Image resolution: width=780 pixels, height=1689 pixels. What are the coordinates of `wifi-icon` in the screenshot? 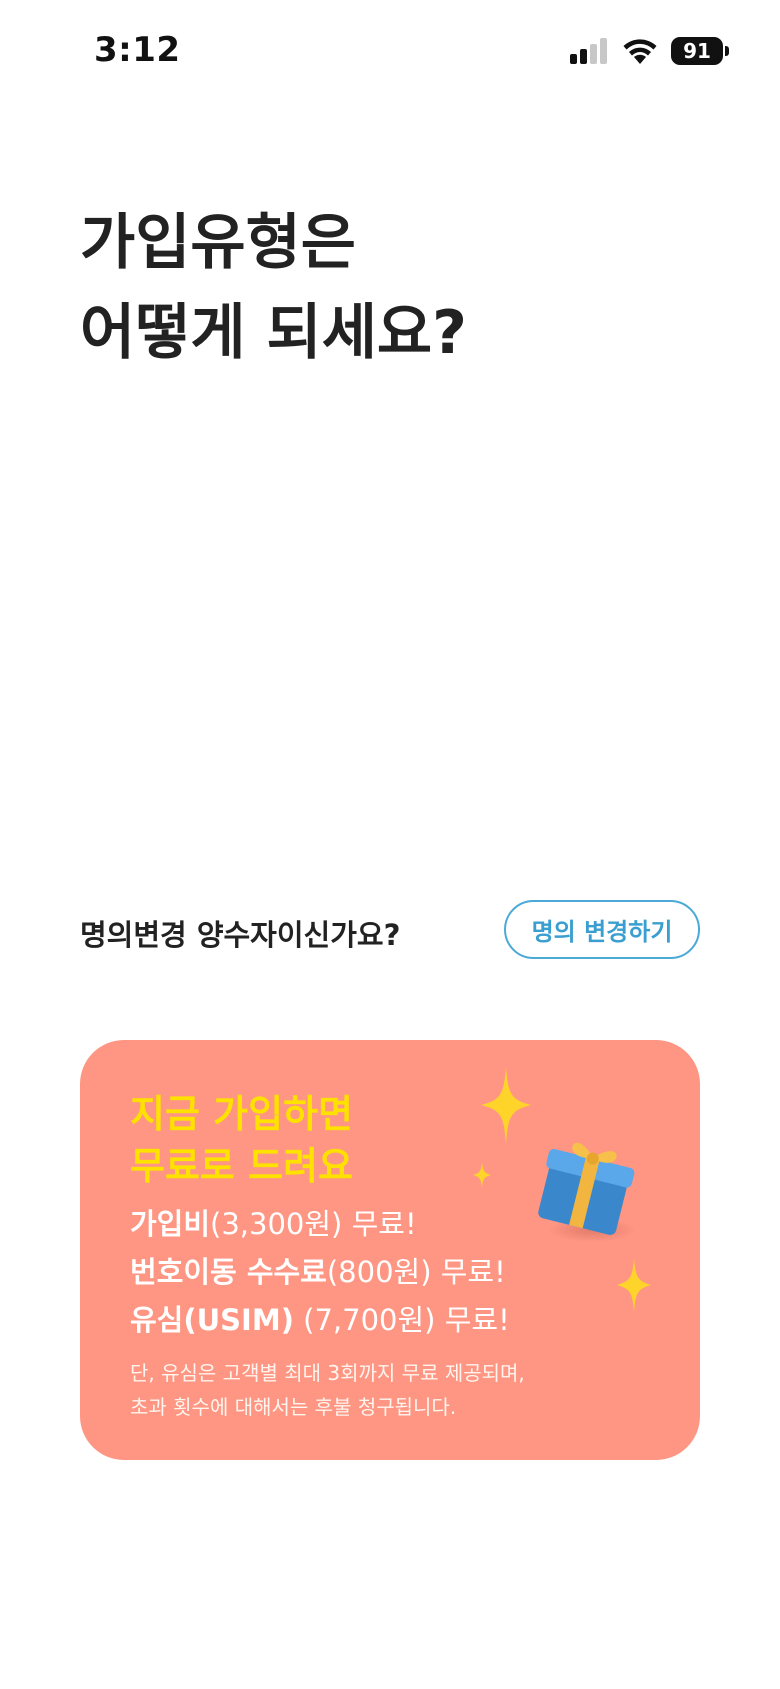 It's located at (640, 51).